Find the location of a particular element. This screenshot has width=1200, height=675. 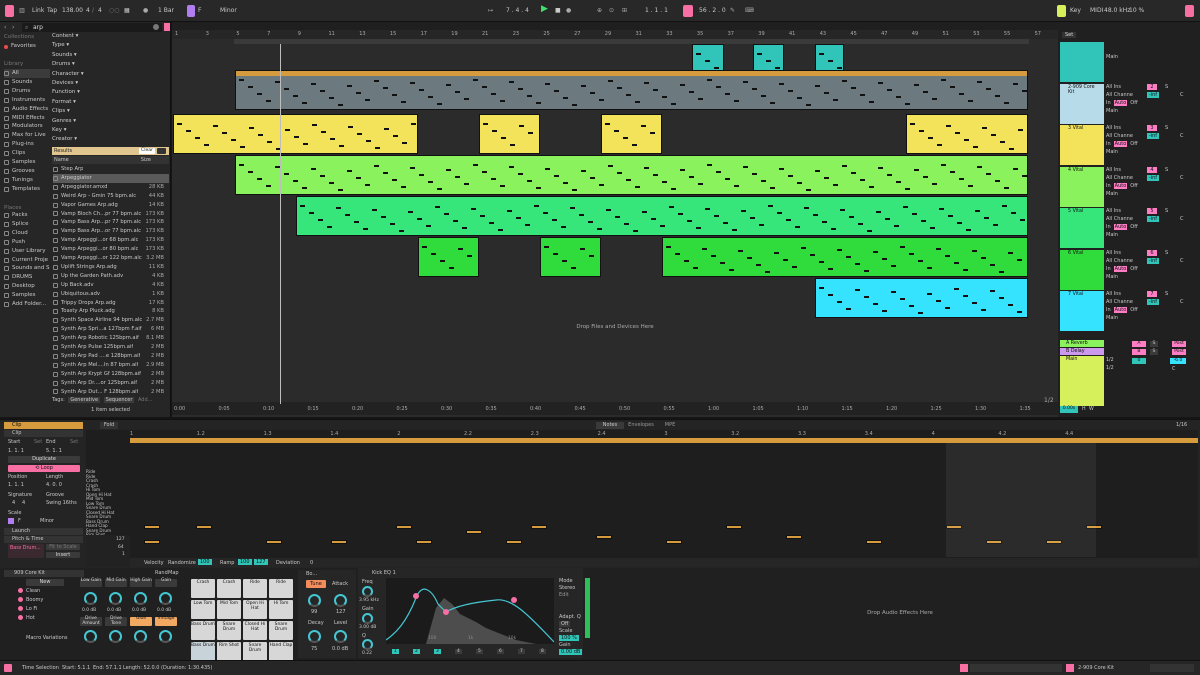

file-item: Arpeggiator.amxd 28 KB is located at coordinates (111, 187).